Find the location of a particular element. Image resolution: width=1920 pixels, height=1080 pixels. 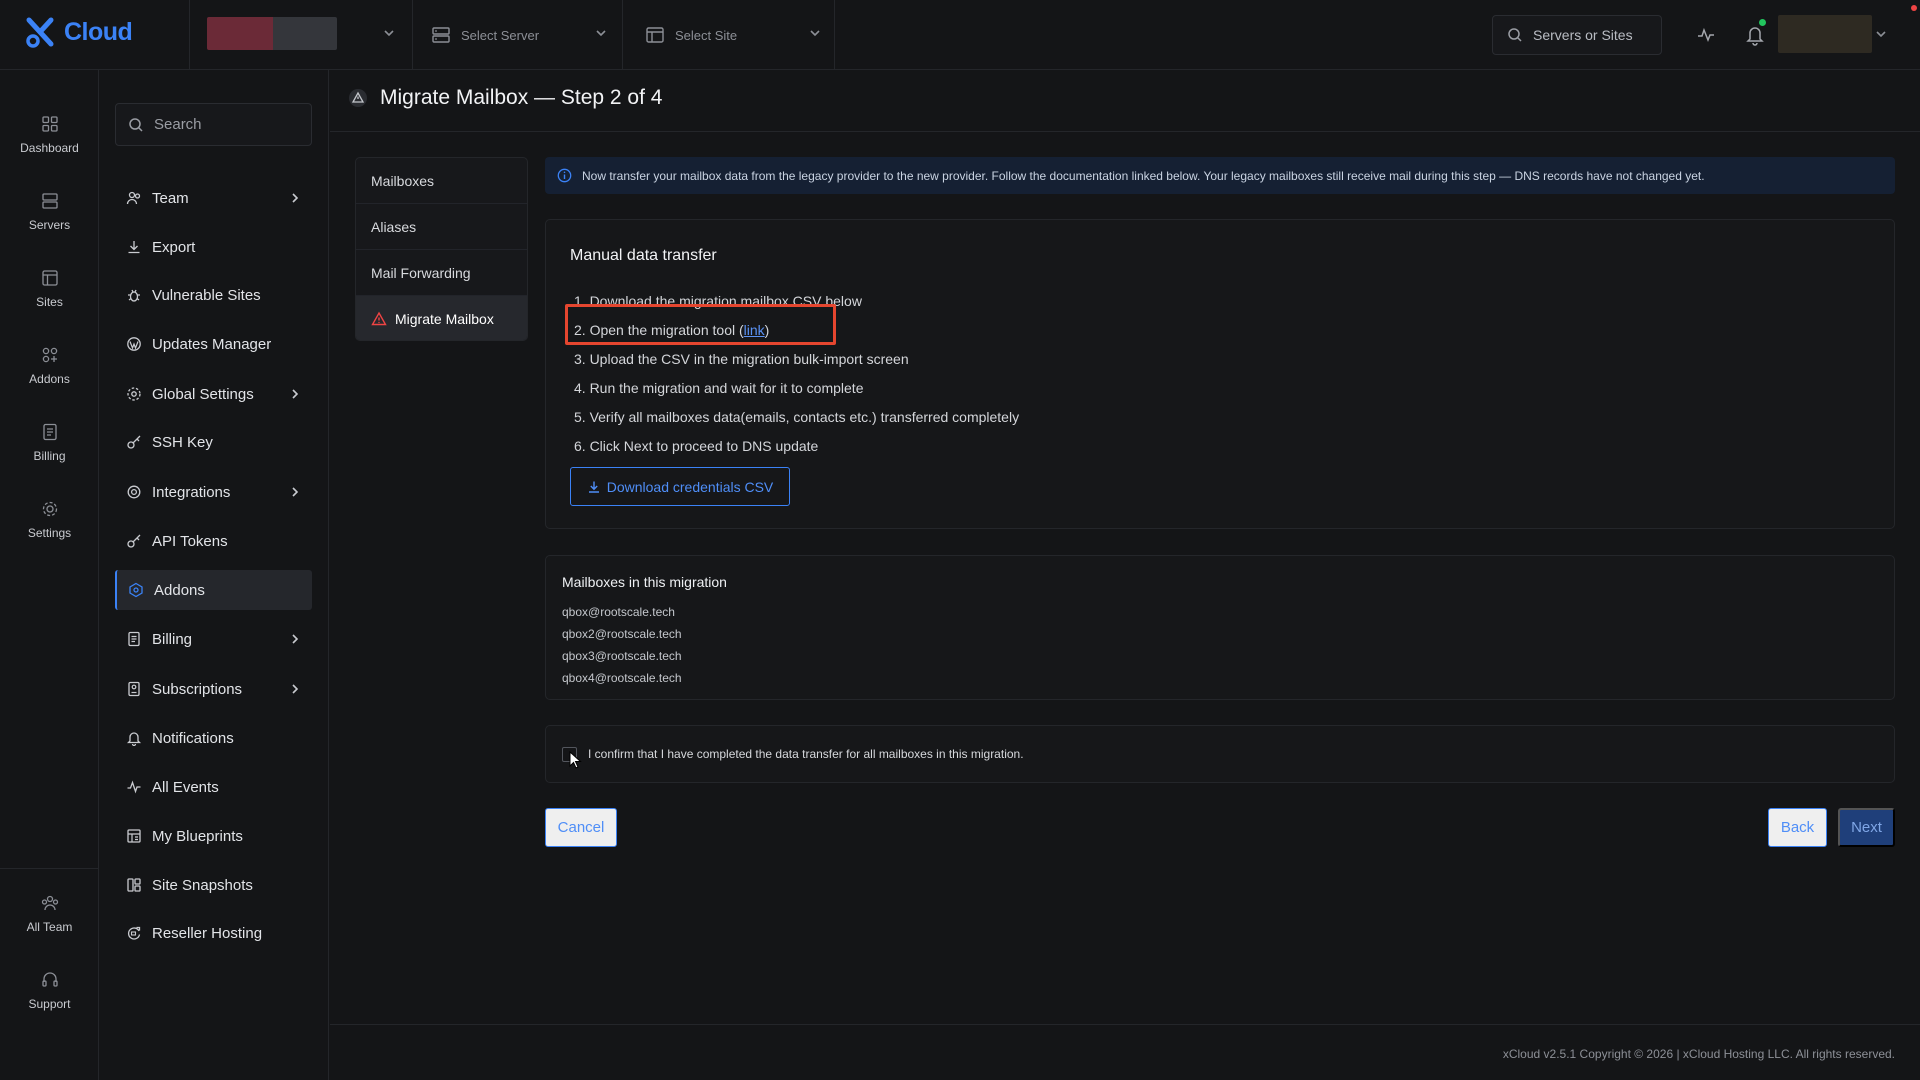

sidebar-item-notifications: Notifications is located at coordinates (213, 738).